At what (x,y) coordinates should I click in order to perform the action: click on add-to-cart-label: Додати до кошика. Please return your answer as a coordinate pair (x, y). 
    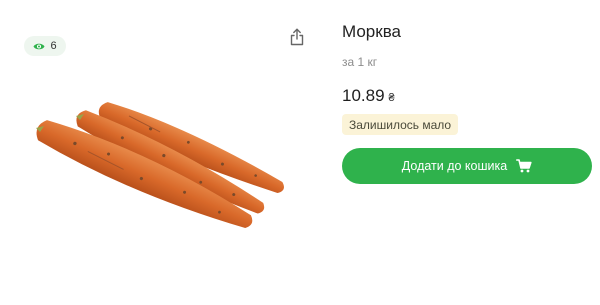
    Looking at the image, I should click on (454, 166).